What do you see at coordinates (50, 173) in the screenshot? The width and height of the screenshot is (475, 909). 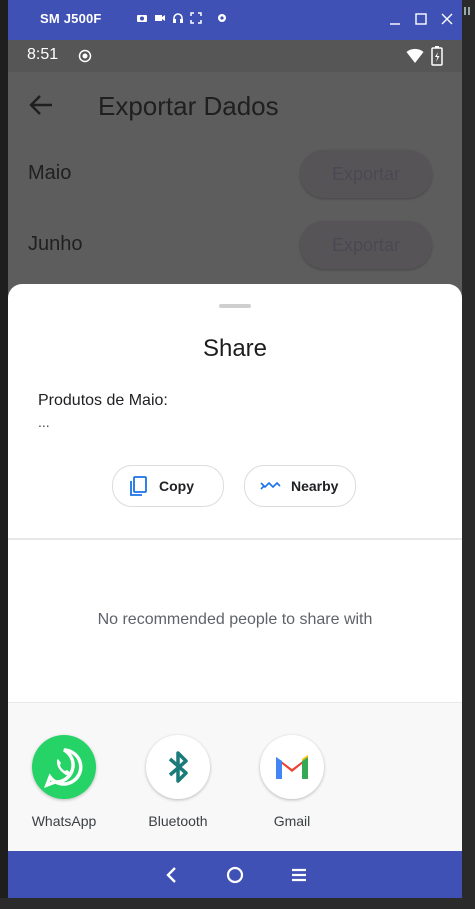 I see `month-label: Maio` at bounding box center [50, 173].